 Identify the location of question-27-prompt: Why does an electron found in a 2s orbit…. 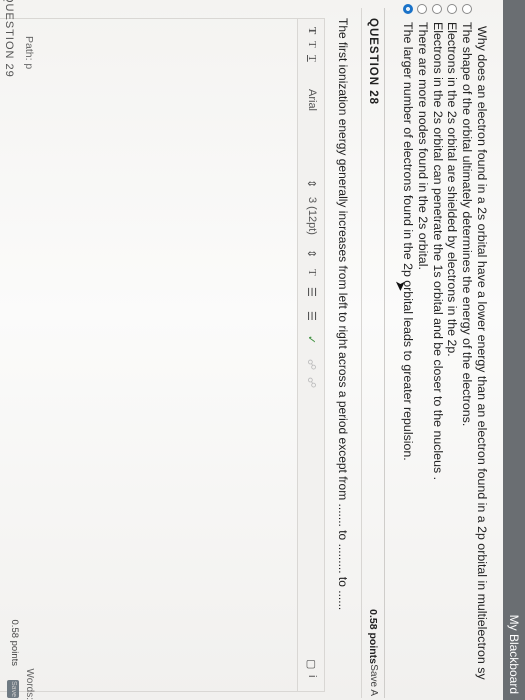
(482, 353).